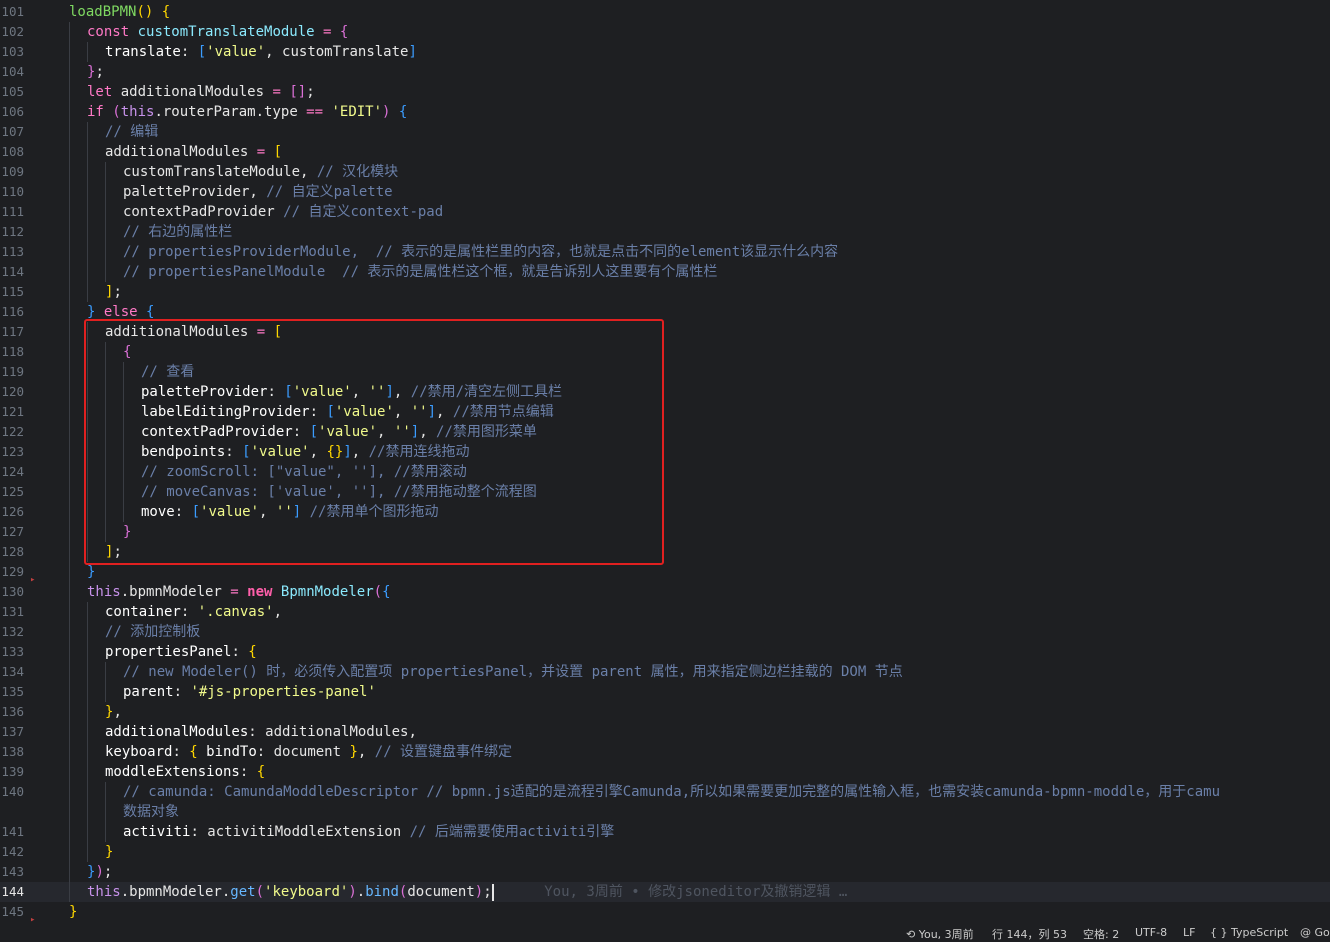  I want to click on code-line: 107 // 编辑, so click(665, 132).